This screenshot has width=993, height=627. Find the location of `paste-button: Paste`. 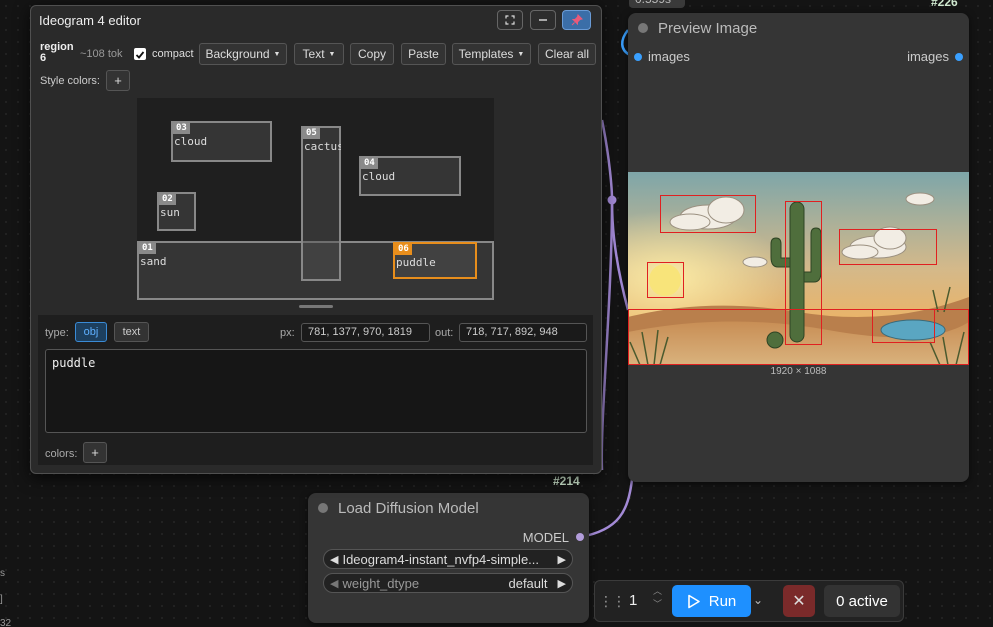

paste-button: Paste is located at coordinates (423, 54).